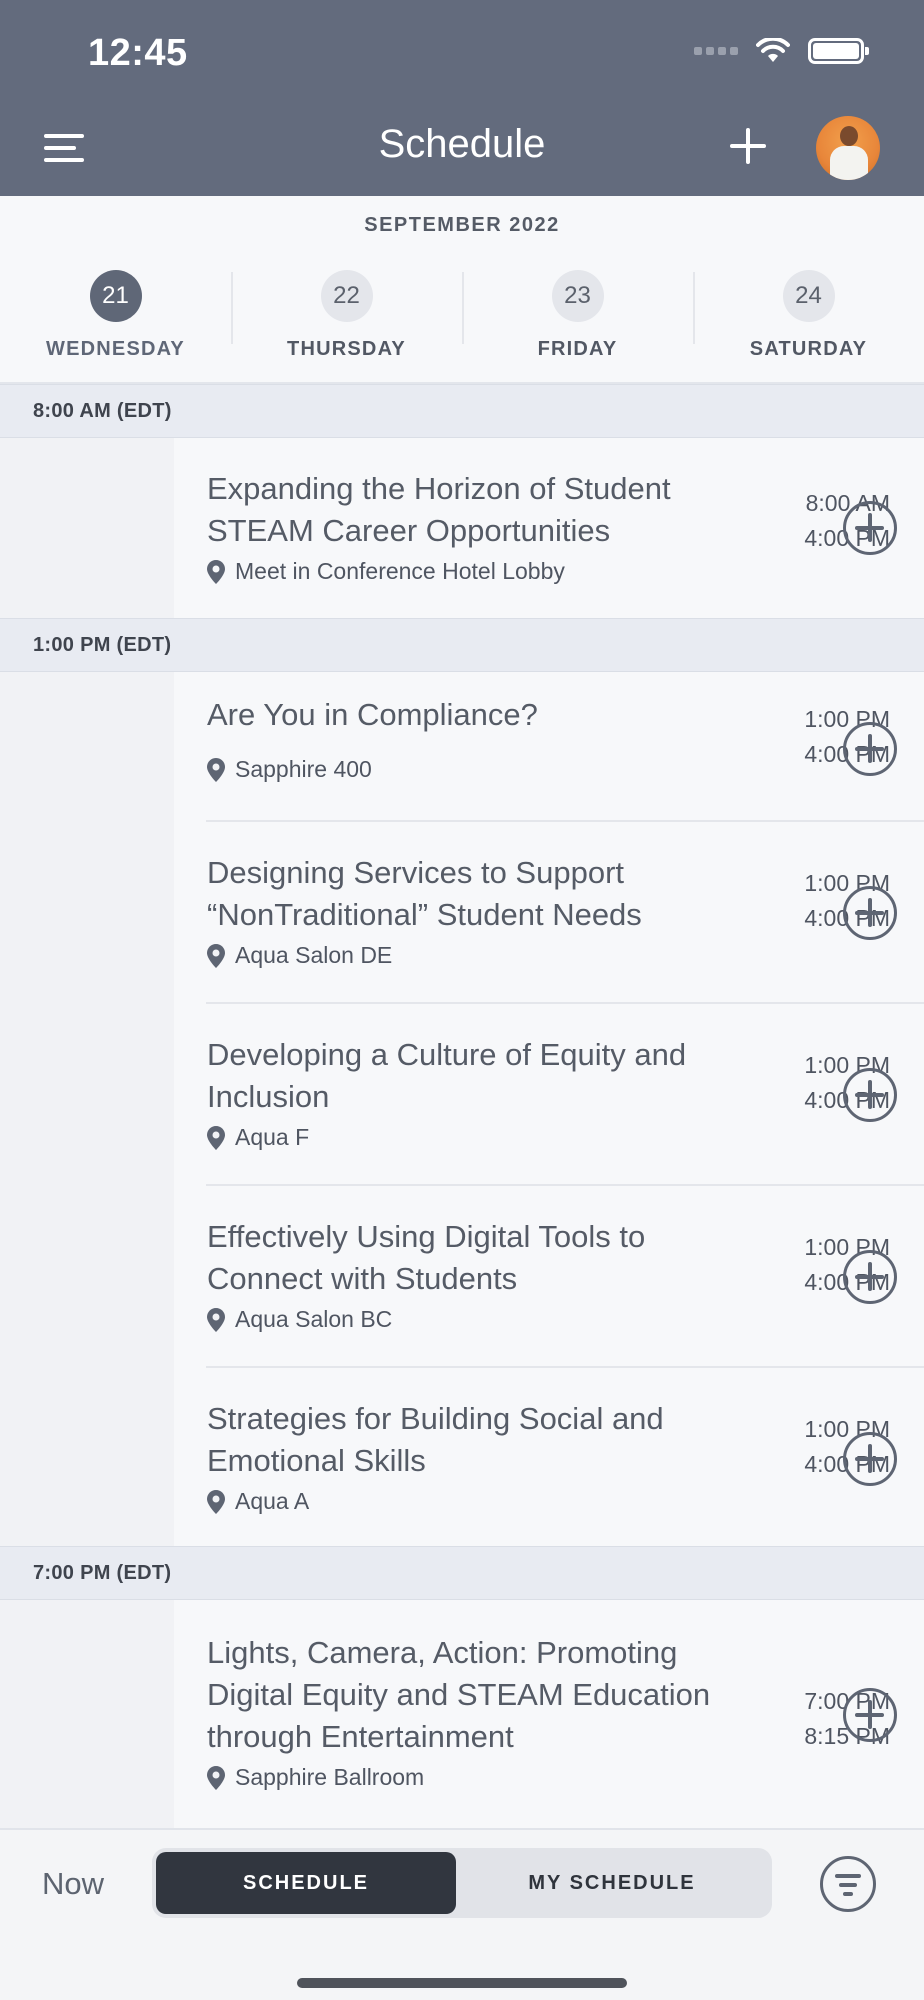 The width and height of the screenshot is (924, 2000). I want to click on app-header: 12:45 Schedule, so click(462, 98).